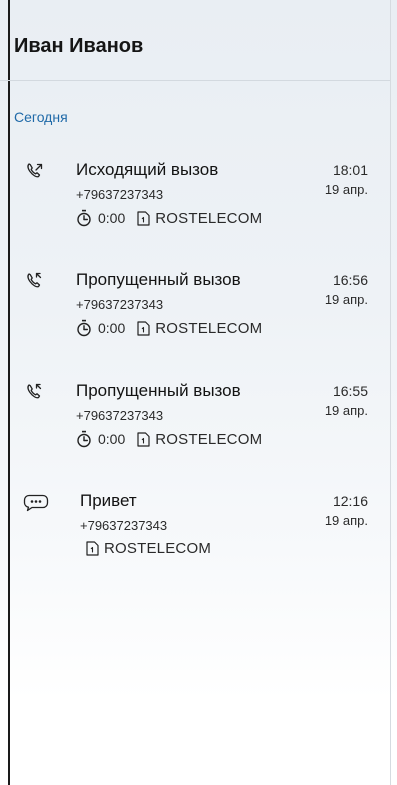 The image size is (397, 785). I want to click on outgoing-call-icon, so click(35, 171).